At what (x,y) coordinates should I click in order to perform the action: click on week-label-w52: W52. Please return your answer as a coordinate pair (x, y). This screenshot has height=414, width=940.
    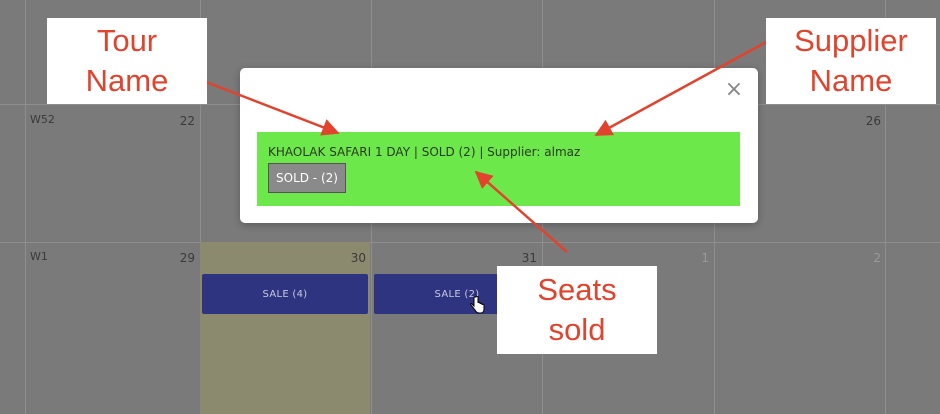
    Looking at the image, I should click on (42, 119).